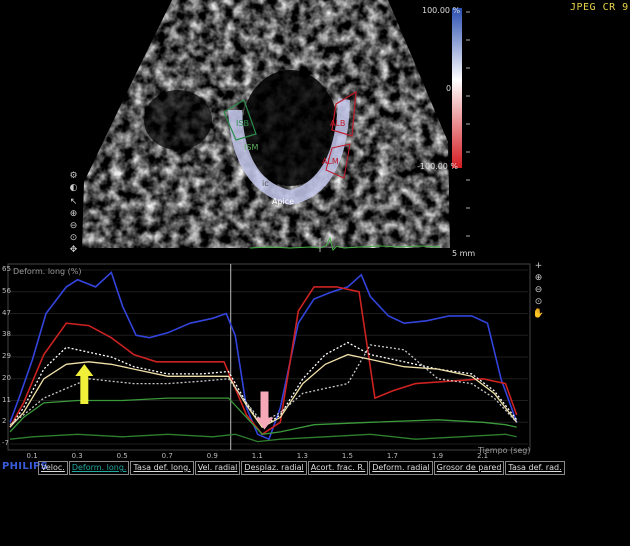  Describe the element at coordinates (438, 166) in the screenshot. I see `scale-min-label: -100.00 %` at that location.